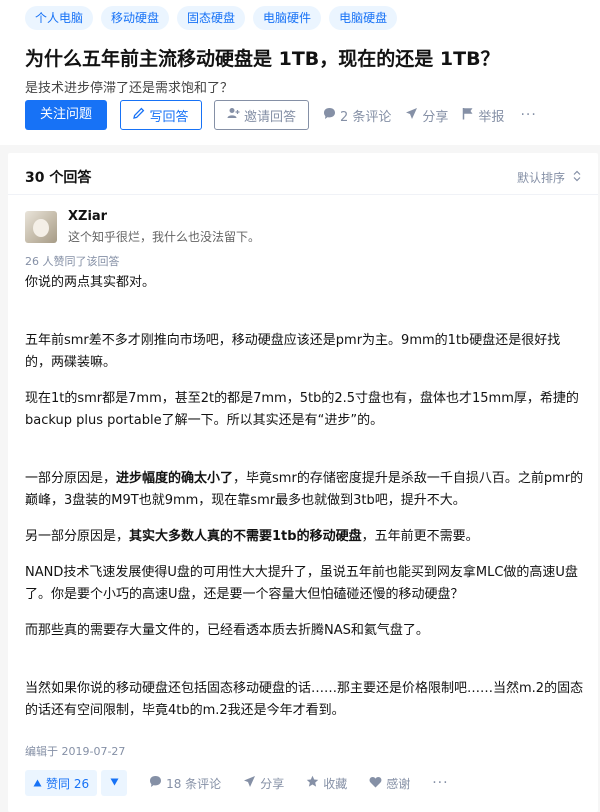 The height and width of the screenshot is (812, 600). Describe the element at coordinates (269, 117) in the screenshot. I see `invite-answer-label: 邀请回答` at that location.